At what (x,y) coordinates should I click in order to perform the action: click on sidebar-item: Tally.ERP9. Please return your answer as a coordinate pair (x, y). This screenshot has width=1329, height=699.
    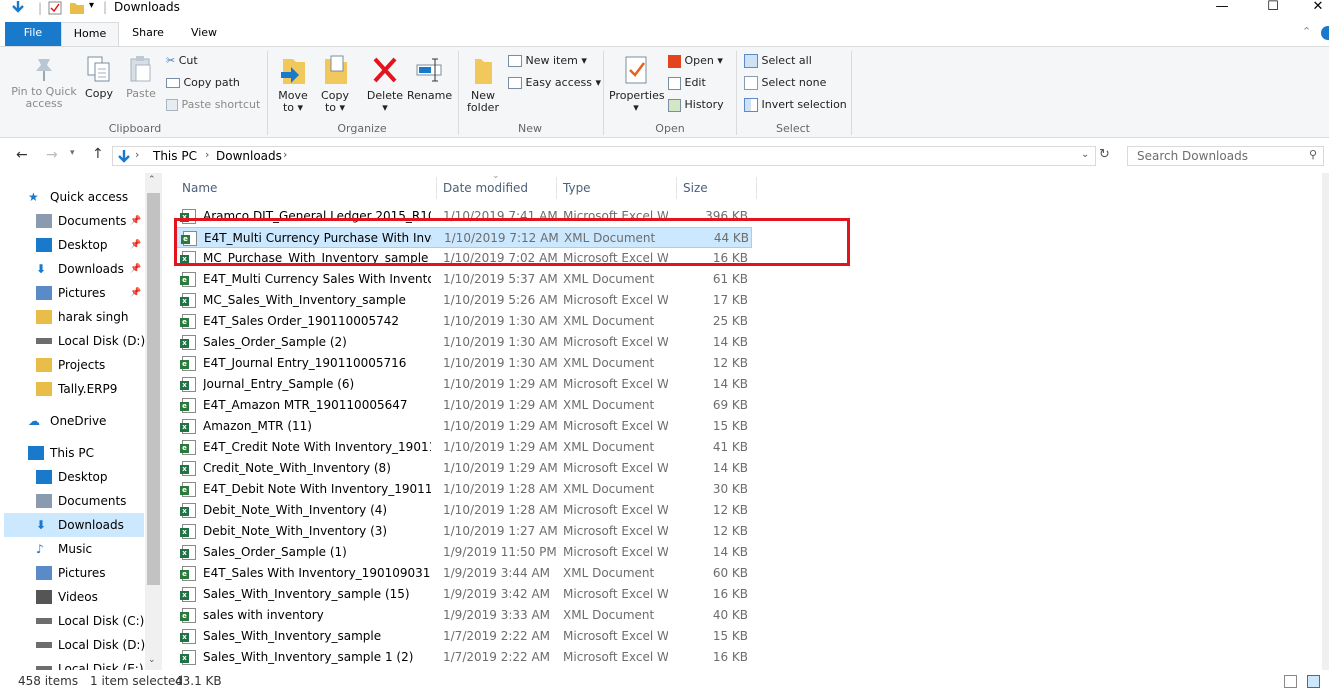
    Looking at the image, I should click on (74, 389).